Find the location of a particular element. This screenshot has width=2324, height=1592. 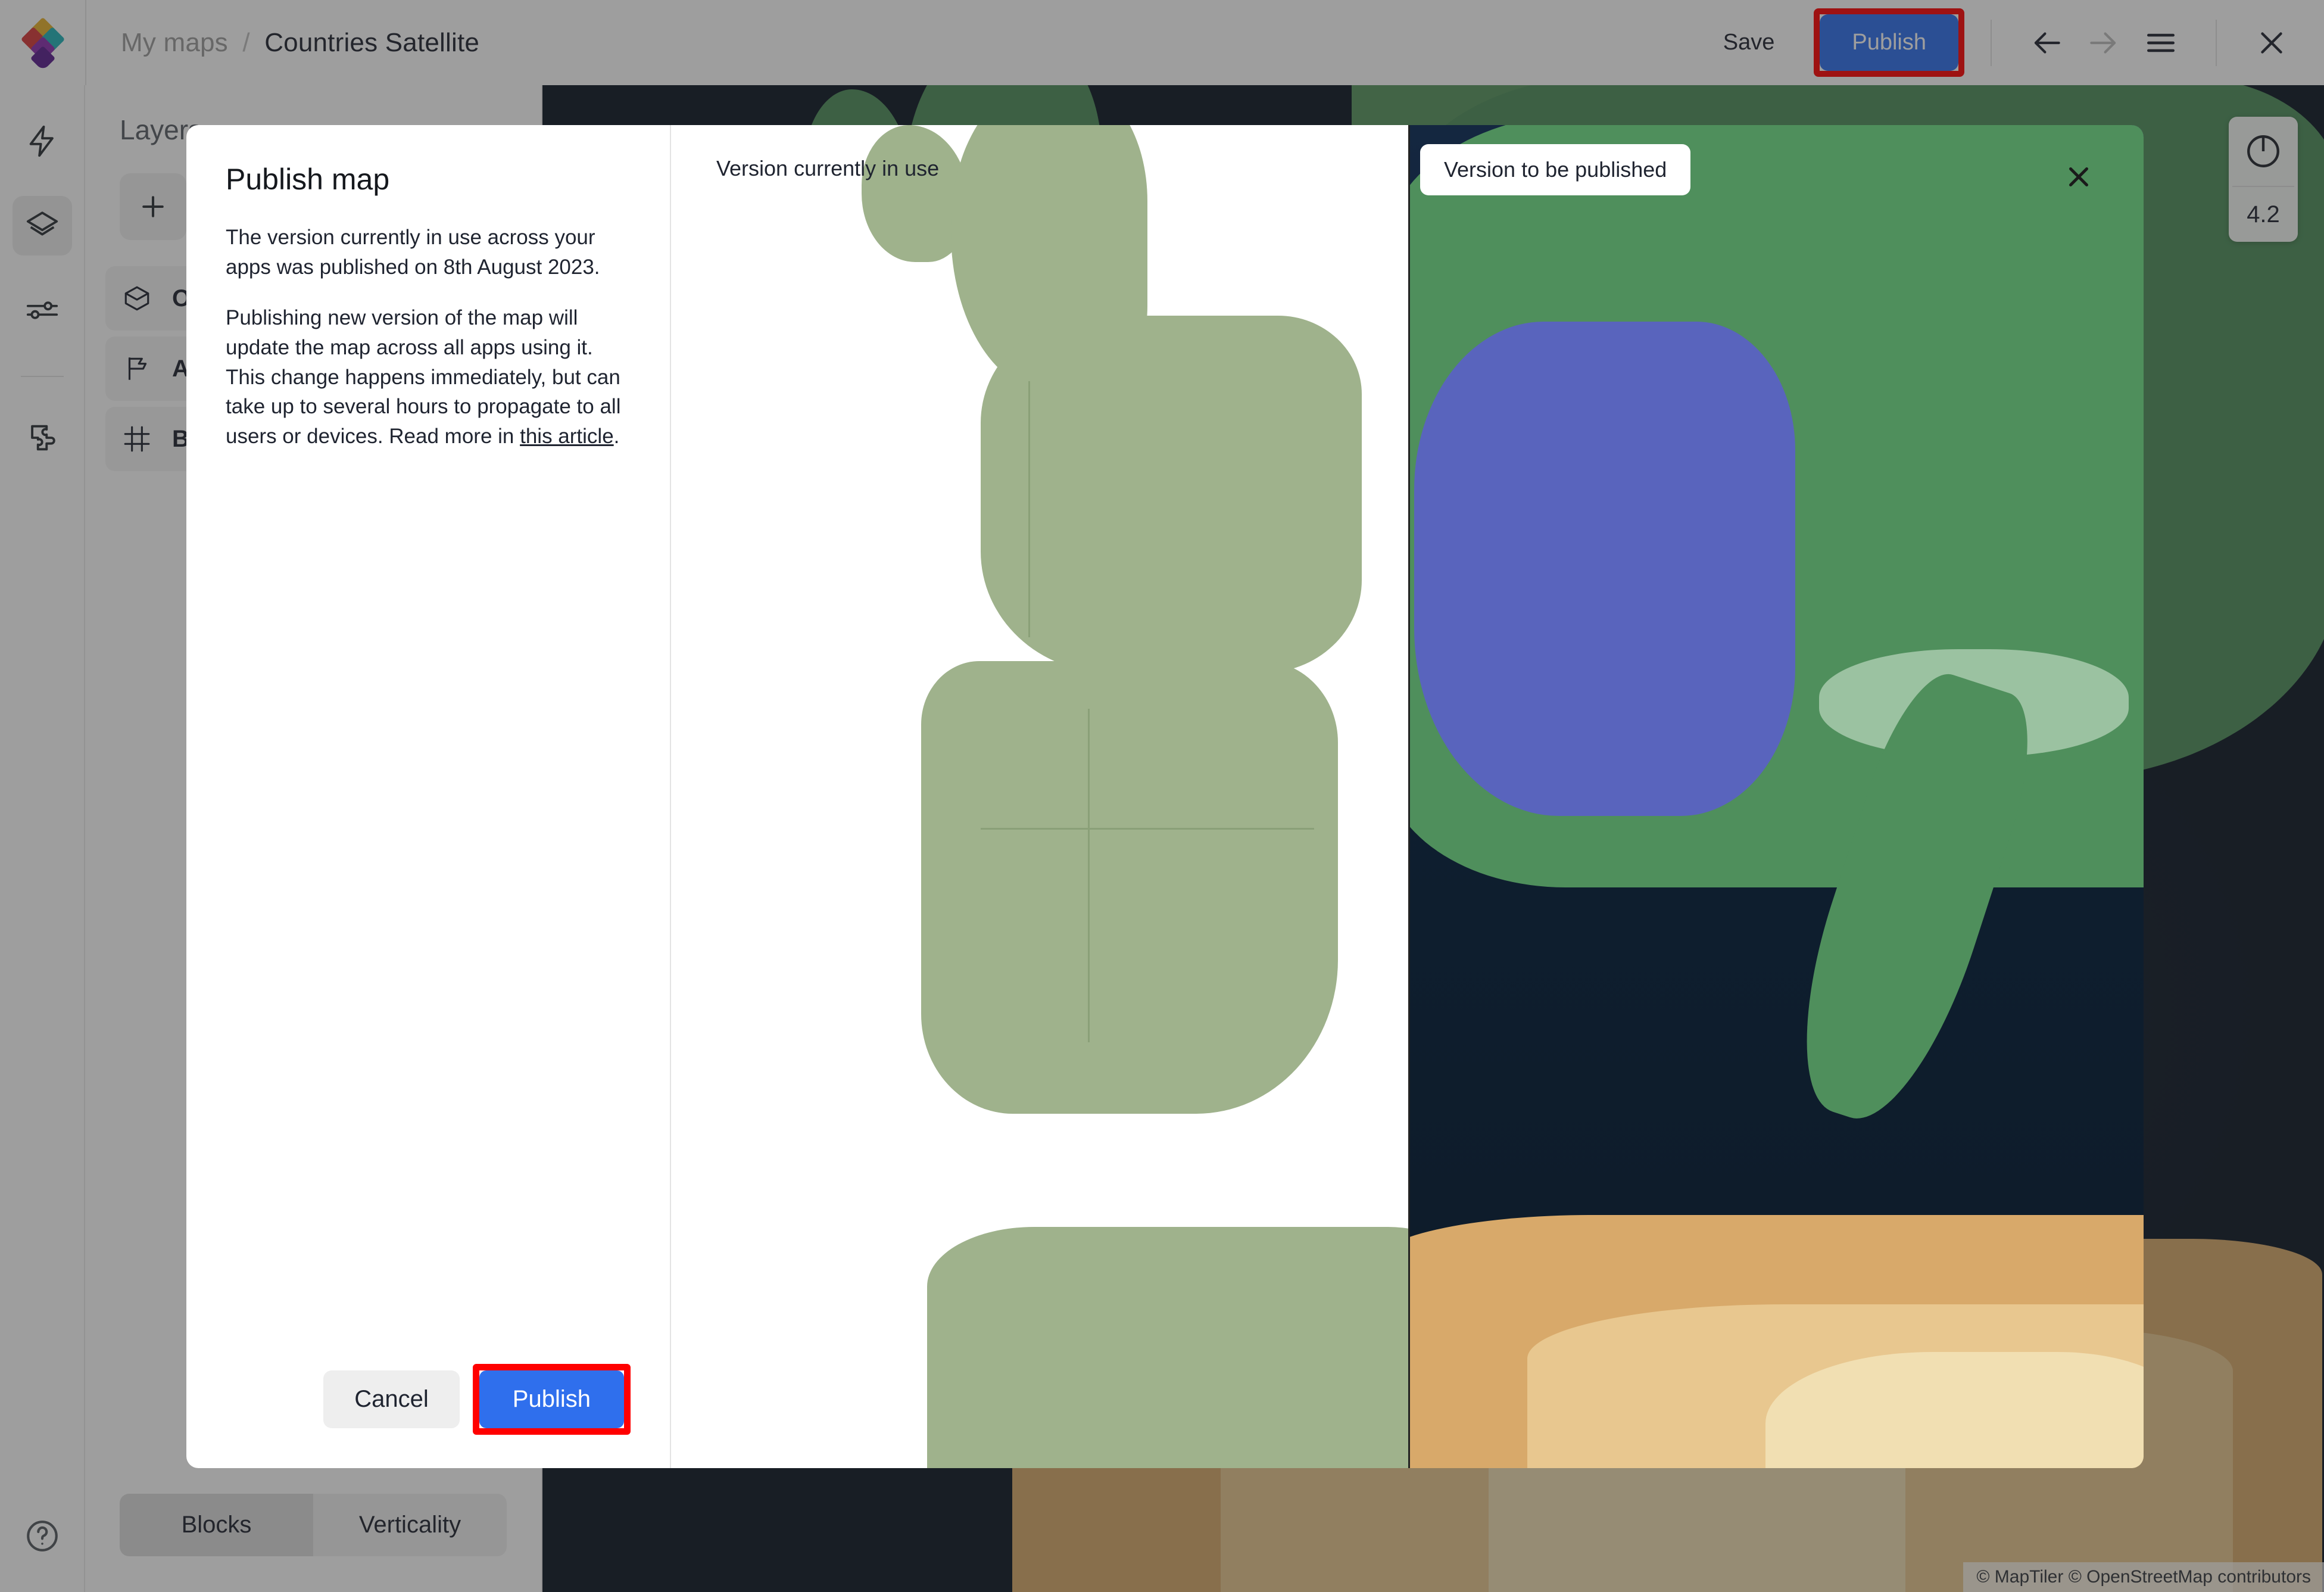

flat-land-france is located at coordinates (1171, 494).